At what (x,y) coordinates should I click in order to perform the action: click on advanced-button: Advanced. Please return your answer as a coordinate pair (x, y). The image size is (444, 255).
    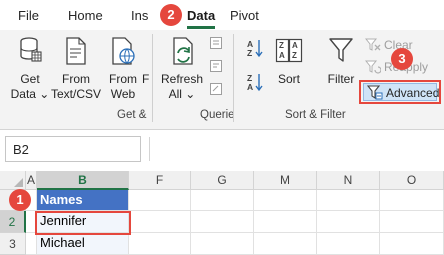
    Looking at the image, I should click on (401, 92).